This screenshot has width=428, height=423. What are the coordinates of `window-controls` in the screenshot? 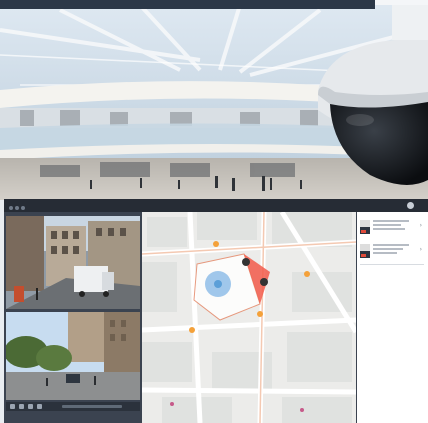 It's located at (18, 209).